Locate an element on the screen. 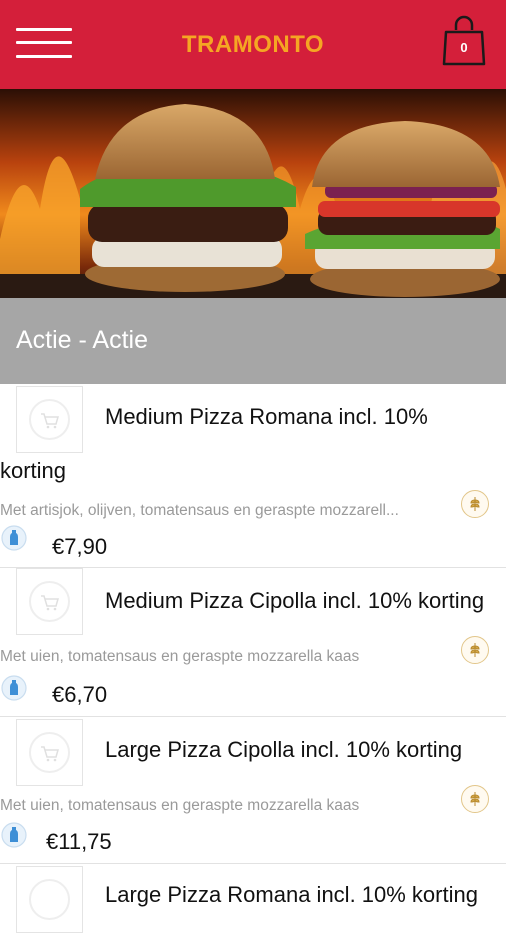 The width and height of the screenshot is (506, 933). product-price: €7,90 is located at coordinates (80, 546).